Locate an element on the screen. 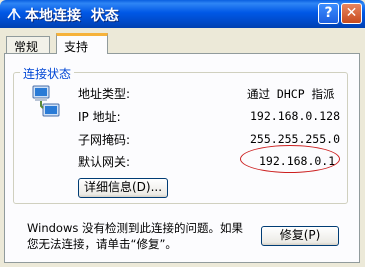  address-type-value: 通过 DHCP 指派 is located at coordinates (291, 94).